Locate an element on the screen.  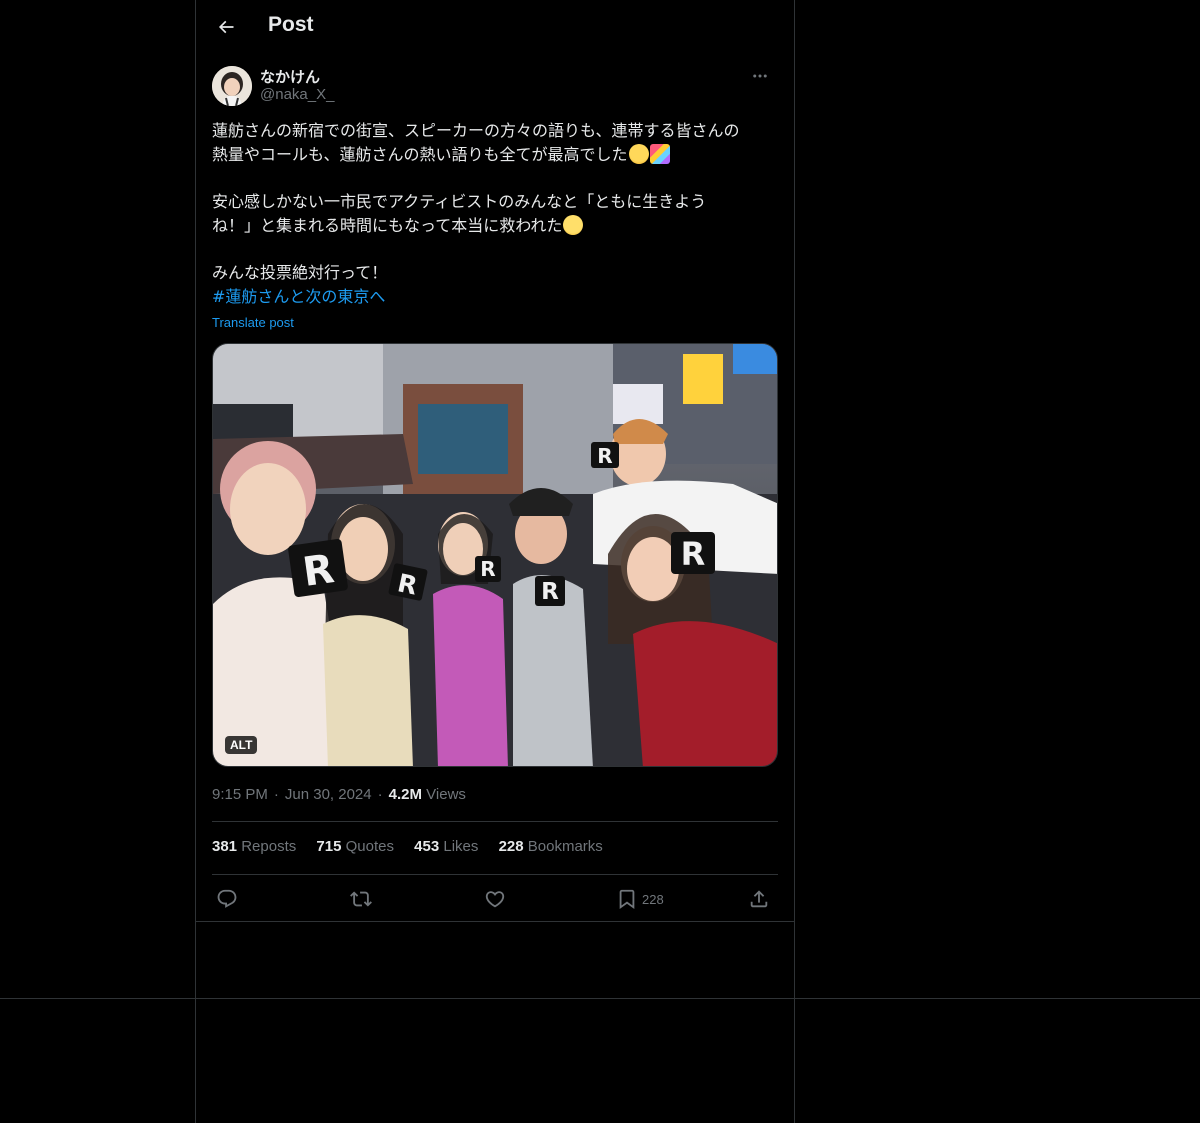
repost-button is located at coordinates (361, 899).